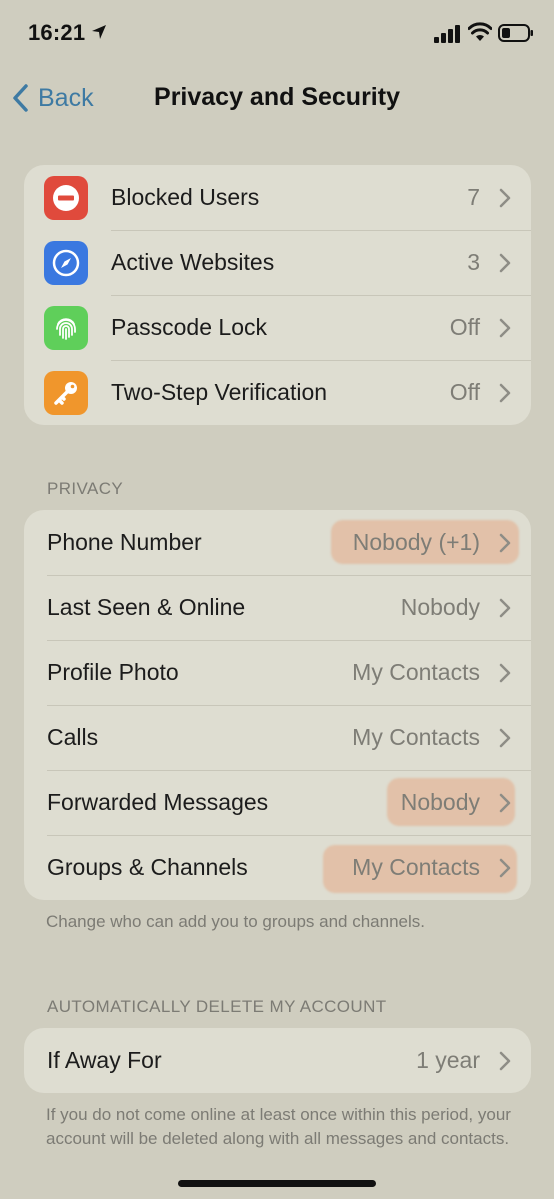 The width and height of the screenshot is (554, 1199). Describe the element at coordinates (473, 197) in the screenshot. I see `row-value: 7` at that location.